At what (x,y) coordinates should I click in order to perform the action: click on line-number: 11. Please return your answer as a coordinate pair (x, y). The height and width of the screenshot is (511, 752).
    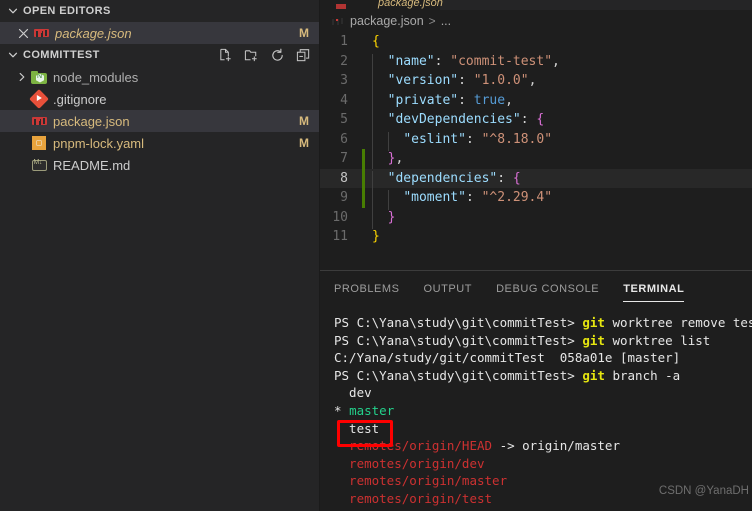
    Looking at the image, I should click on (340, 237).